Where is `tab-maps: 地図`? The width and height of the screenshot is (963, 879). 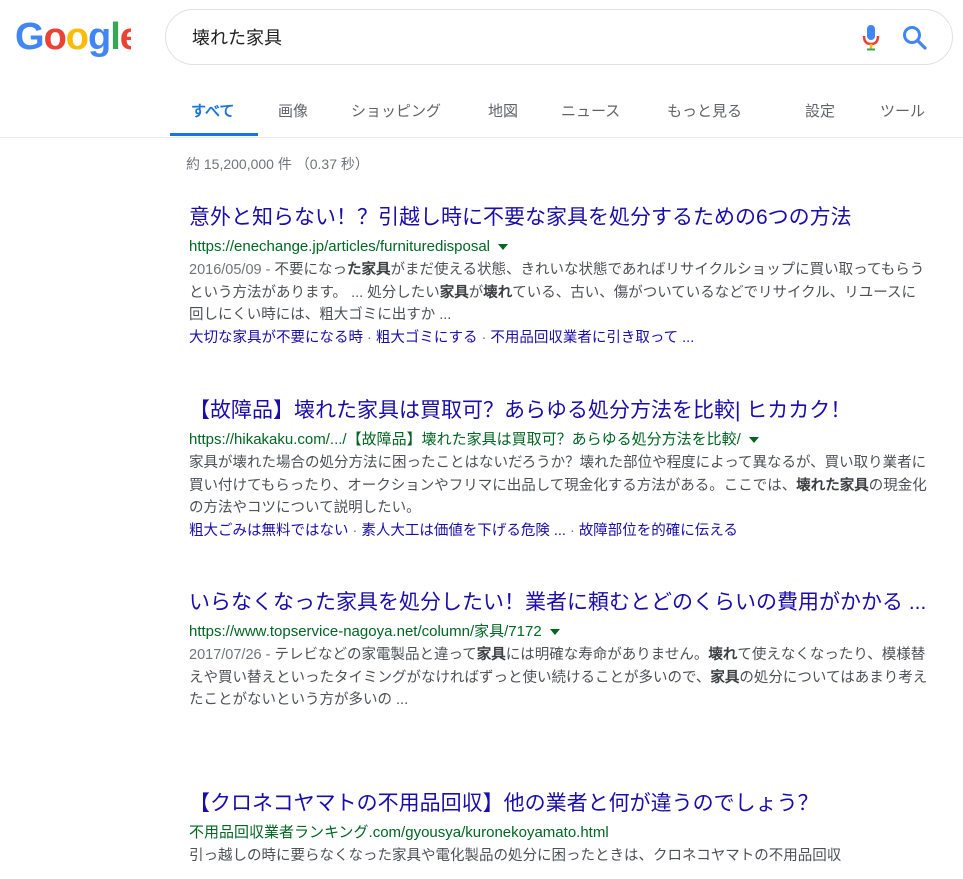
tab-maps: 地図 is located at coordinates (503, 110).